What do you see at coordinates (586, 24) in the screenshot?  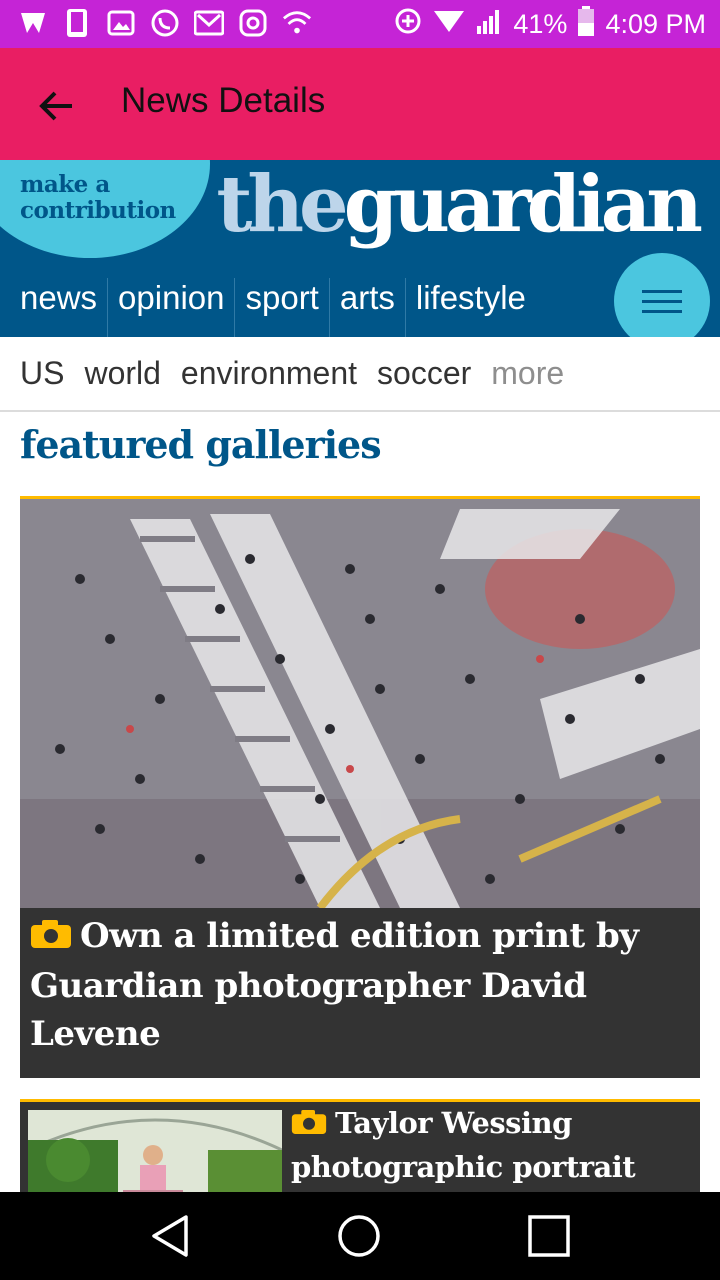 I see `battery-icon` at bounding box center [586, 24].